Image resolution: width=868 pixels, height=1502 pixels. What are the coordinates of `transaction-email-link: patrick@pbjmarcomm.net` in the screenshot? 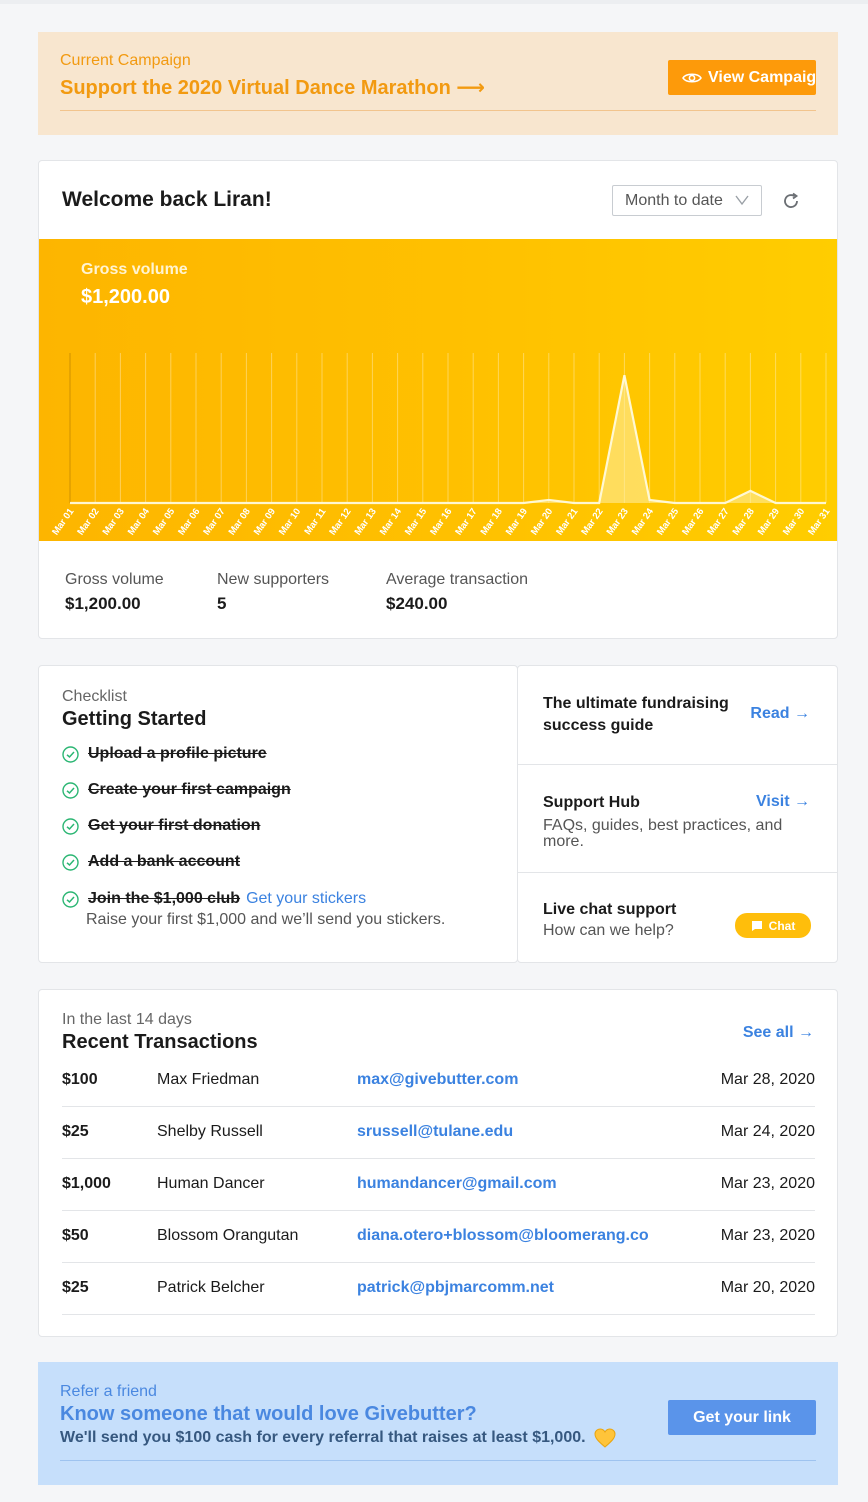 It's located at (455, 1288).